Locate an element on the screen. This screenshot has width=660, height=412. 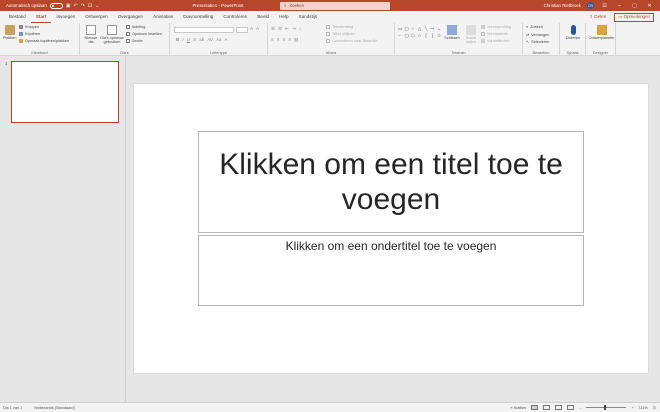
underline-icon: U is located at coordinates (188, 39).